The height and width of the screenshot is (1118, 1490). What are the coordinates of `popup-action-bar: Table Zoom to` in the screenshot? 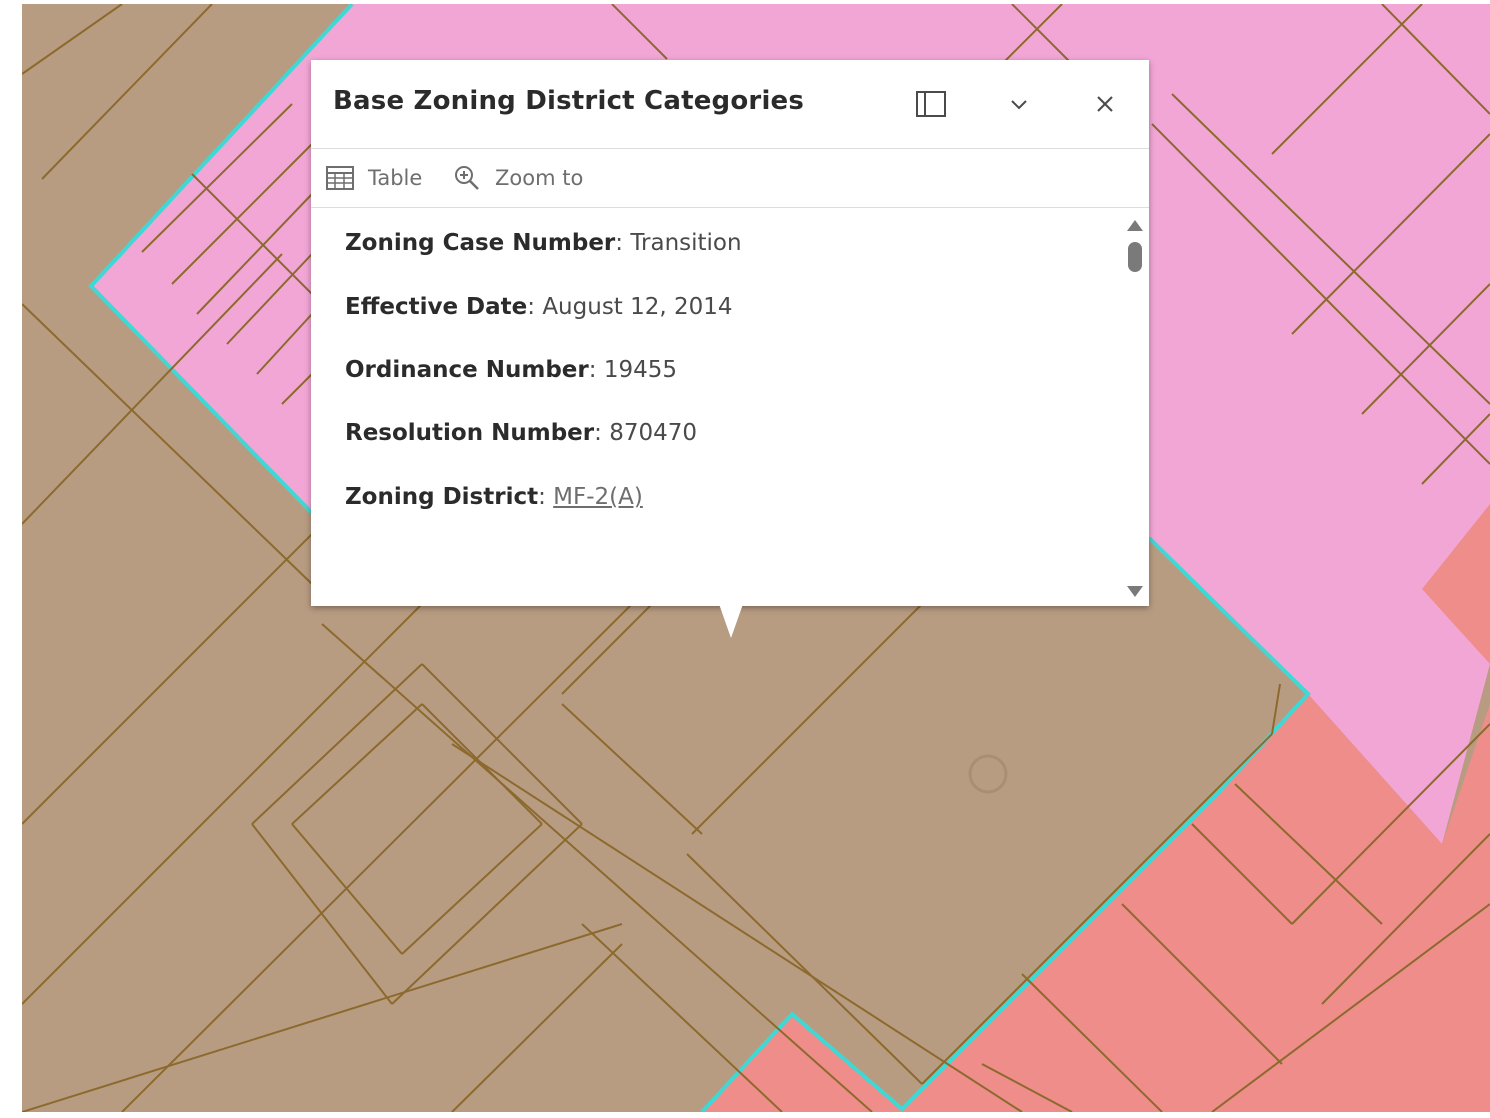 It's located at (730, 178).